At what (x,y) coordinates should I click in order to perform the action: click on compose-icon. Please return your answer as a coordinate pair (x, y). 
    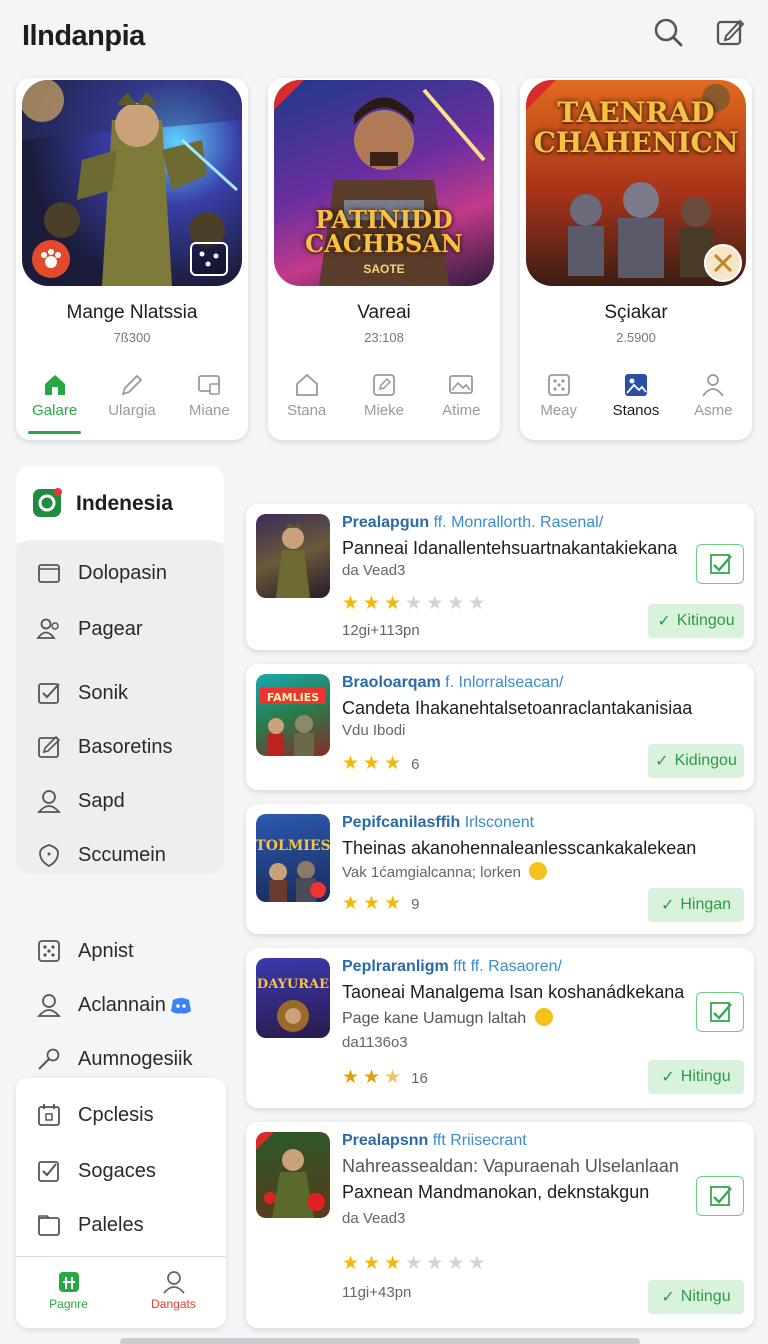
    Looking at the image, I should click on (730, 32).